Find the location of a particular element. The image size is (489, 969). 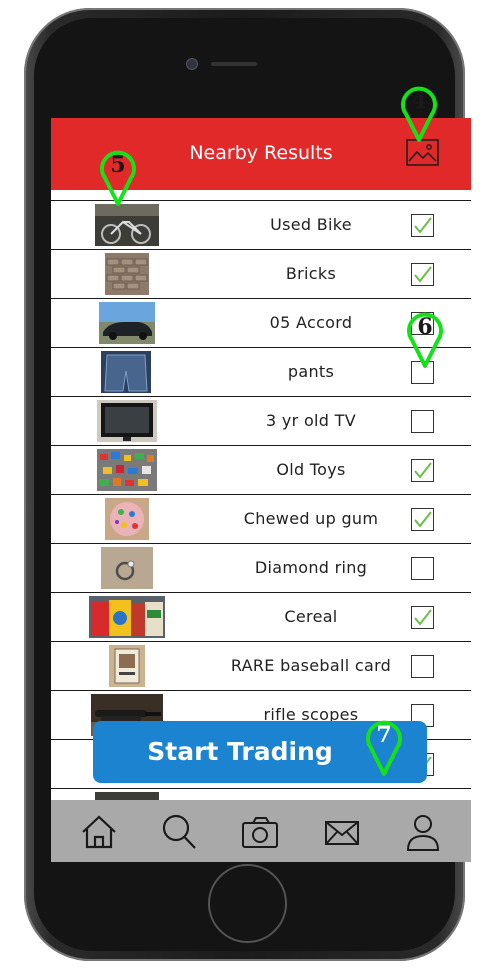

bottom-tab-bar is located at coordinates (261, 831).